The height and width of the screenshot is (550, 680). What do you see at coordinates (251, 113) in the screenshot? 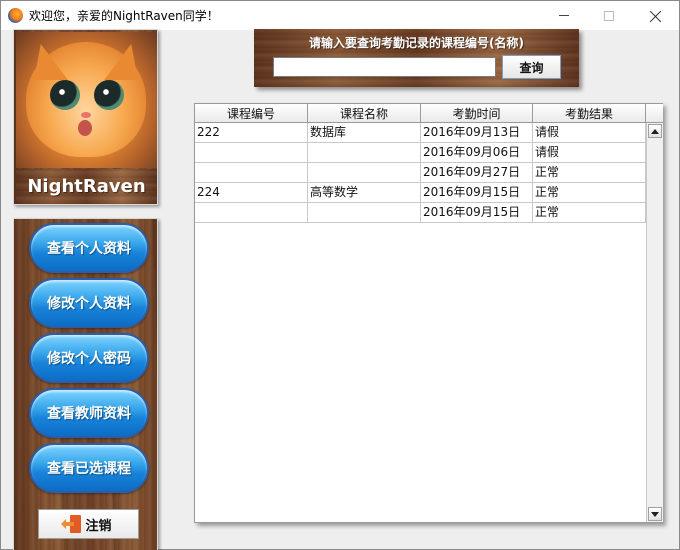
I see `column-header-course-id: 课程编号` at bounding box center [251, 113].